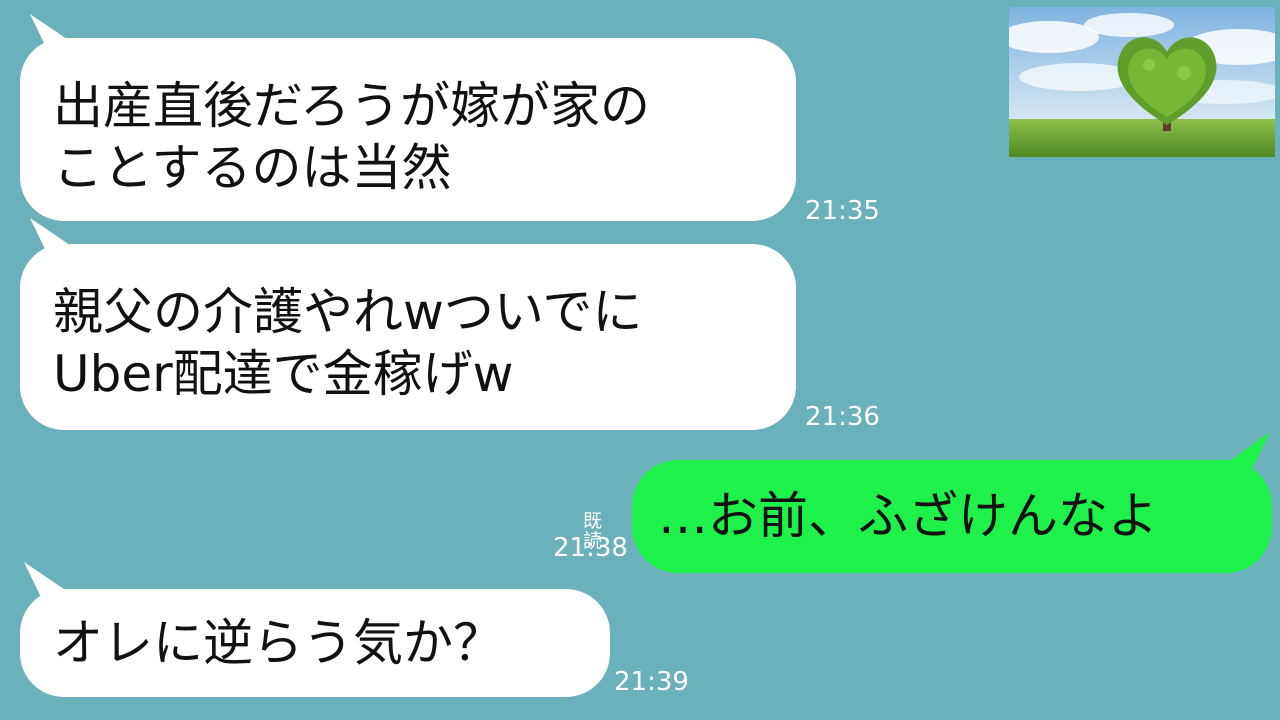 The width and height of the screenshot is (1280, 720). Describe the element at coordinates (348, 312) in the screenshot. I see `message-text-line: 親父の介護やれwついでに` at that location.